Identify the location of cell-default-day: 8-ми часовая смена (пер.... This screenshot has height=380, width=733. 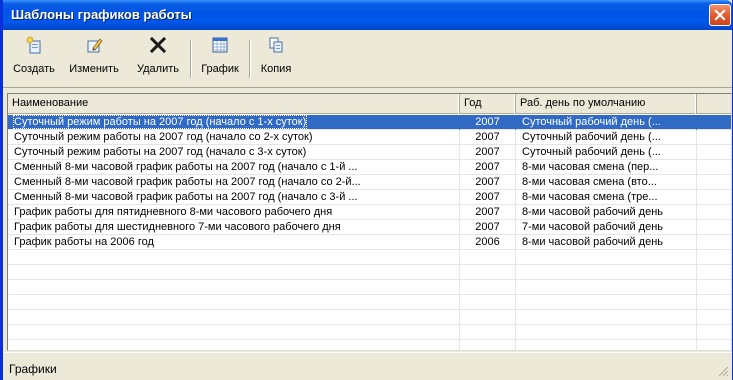
(606, 167).